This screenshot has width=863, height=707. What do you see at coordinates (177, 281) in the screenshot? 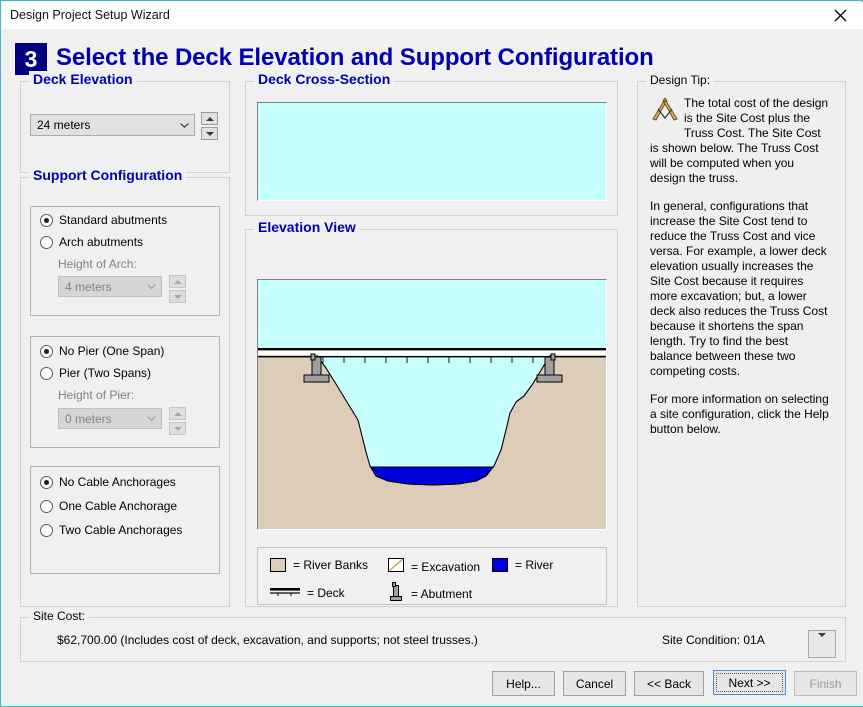
I see `height-of-arch-spin-up` at bounding box center [177, 281].